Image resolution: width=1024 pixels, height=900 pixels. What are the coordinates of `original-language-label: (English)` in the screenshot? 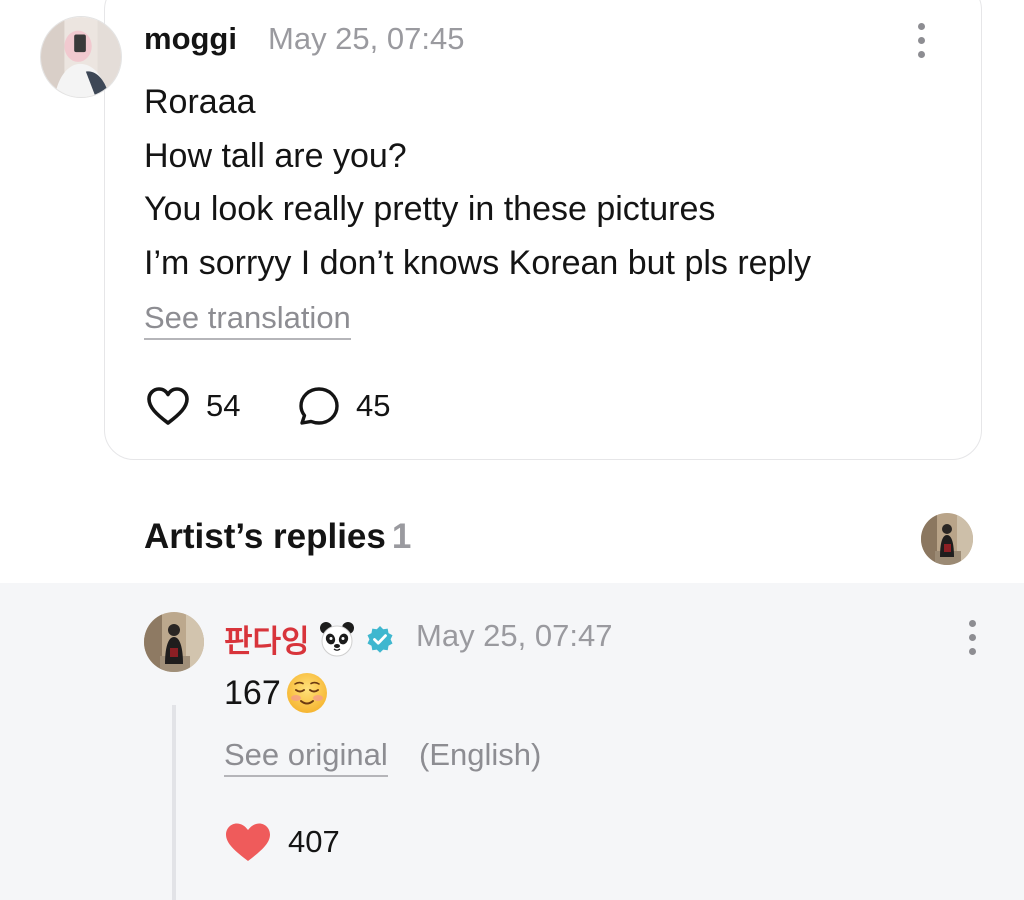 It's located at (480, 754).